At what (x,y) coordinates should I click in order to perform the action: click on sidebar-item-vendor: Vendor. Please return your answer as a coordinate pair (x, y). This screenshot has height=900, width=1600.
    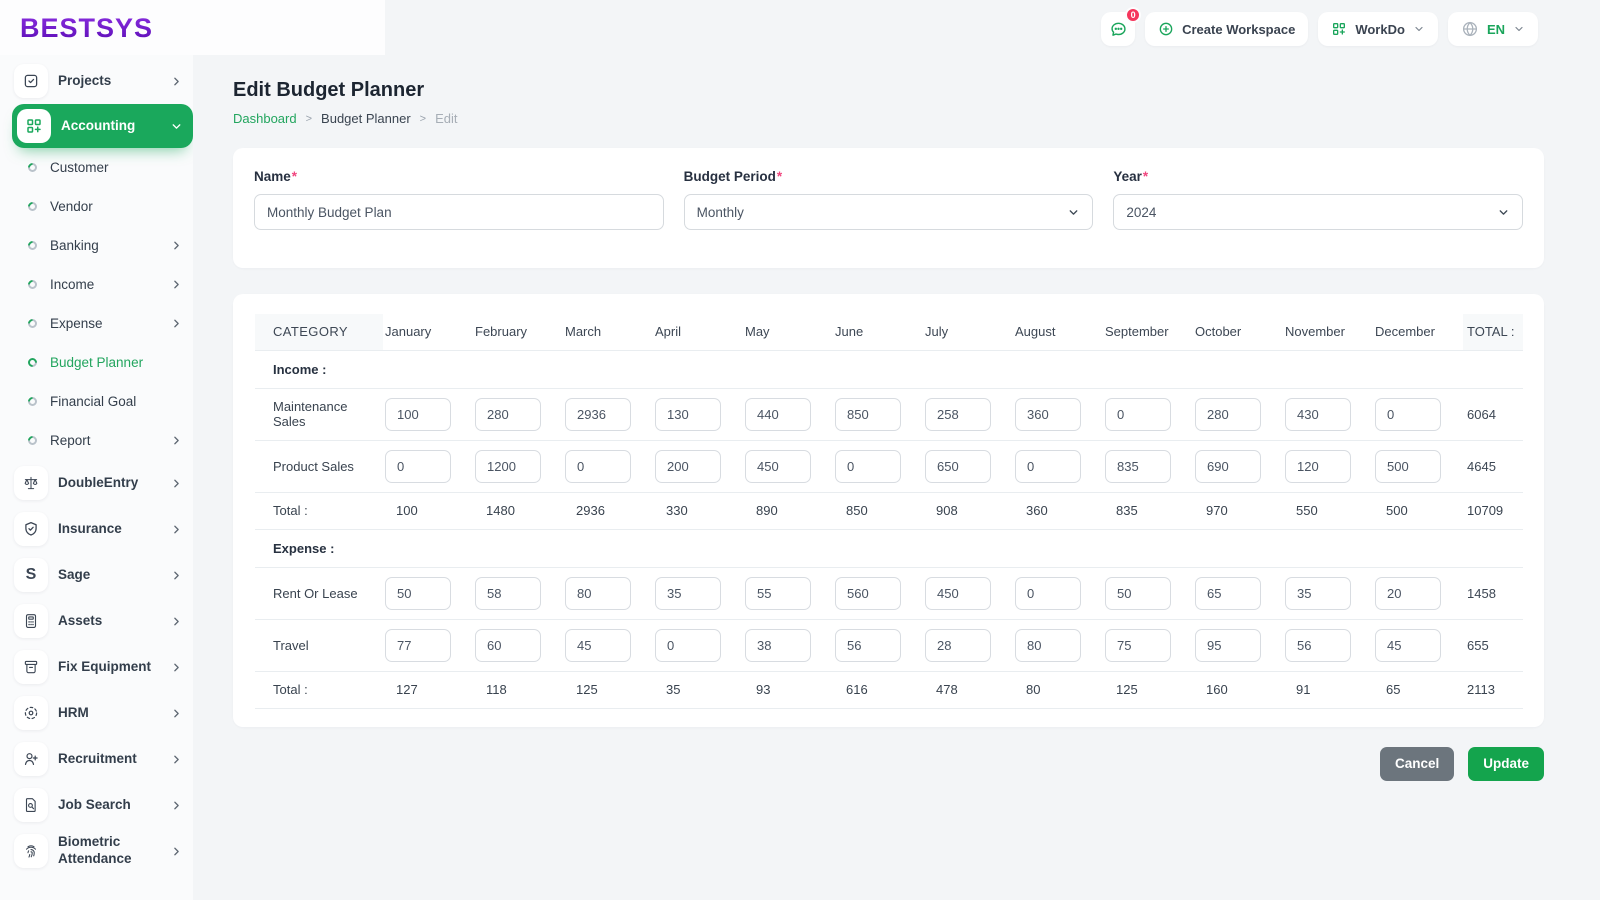
    Looking at the image, I should click on (96, 206).